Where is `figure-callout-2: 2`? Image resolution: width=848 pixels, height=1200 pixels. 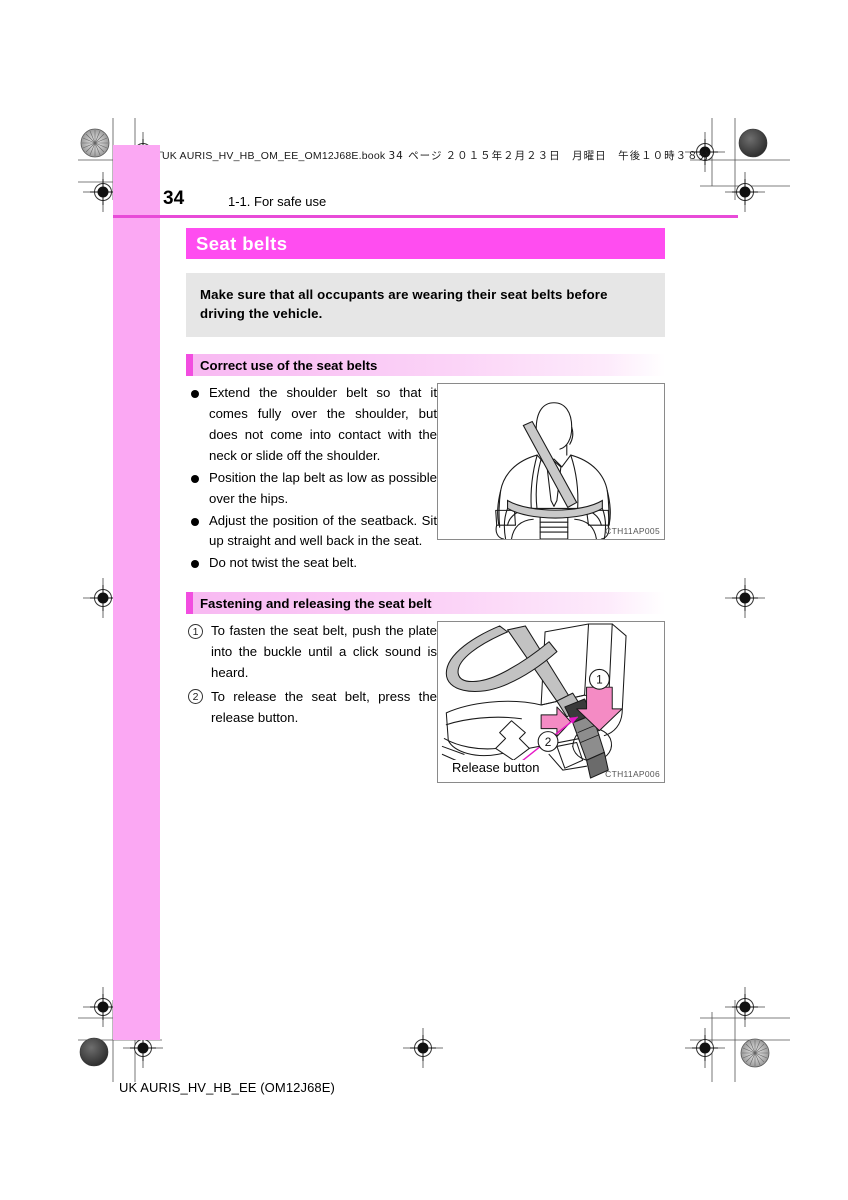 figure-callout-2: 2 is located at coordinates (548, 742).